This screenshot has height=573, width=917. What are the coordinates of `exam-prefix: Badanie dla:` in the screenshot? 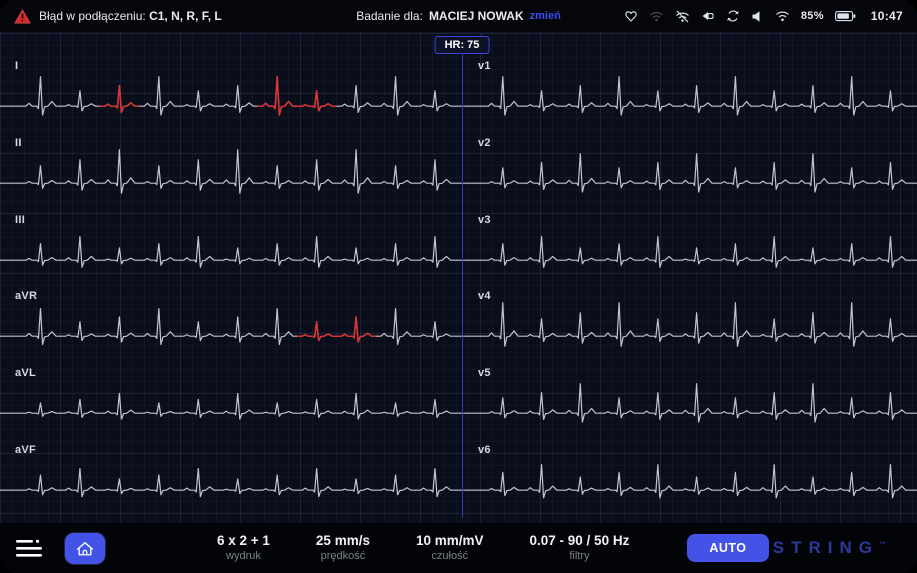 It's located at (389, 16).